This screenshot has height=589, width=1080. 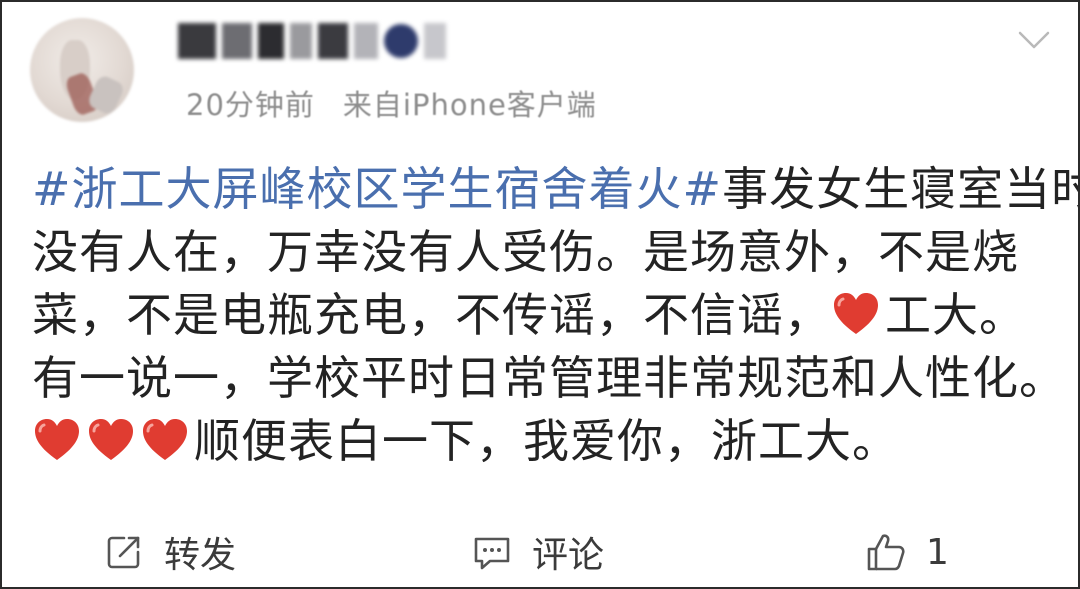 What do you see at coordinates (200, 555) in the screenshot?
I see `repost-label: 转发` at bounding box center [200, 555].